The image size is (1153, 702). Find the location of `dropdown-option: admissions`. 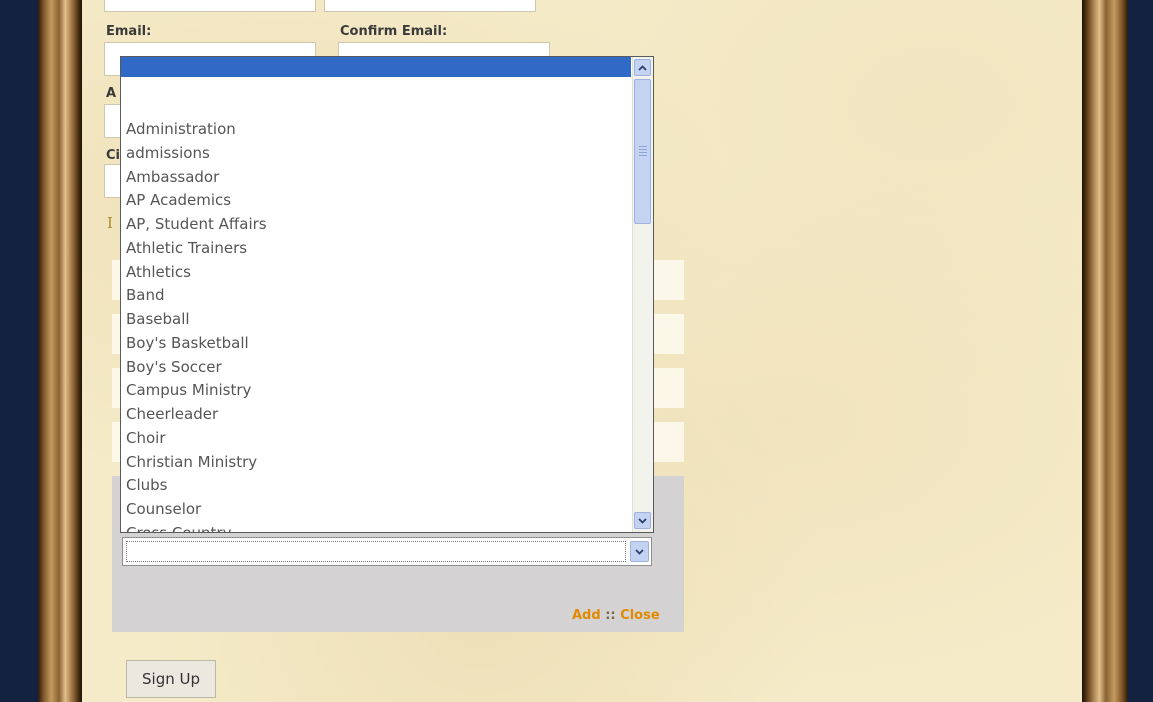

dropdown-option: admissions is located at coordinates (376, 154).